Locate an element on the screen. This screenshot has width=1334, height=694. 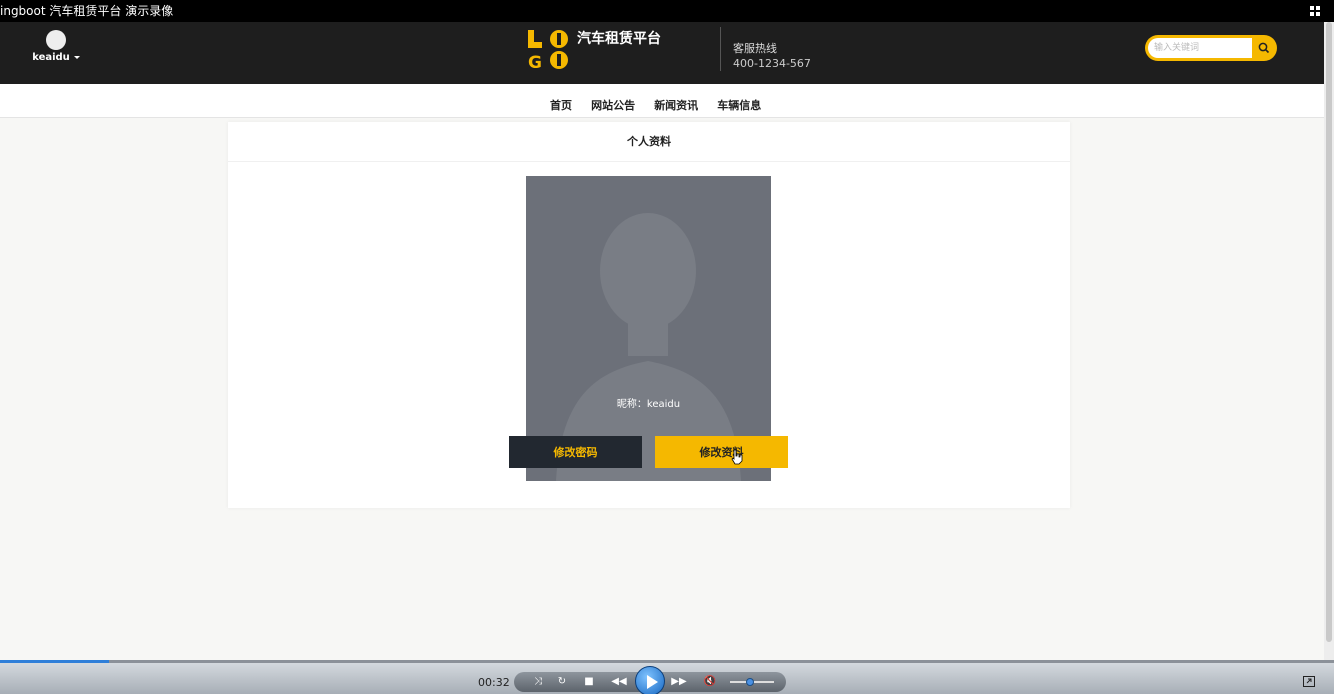
play-icon is located at coordinates (651, 680).